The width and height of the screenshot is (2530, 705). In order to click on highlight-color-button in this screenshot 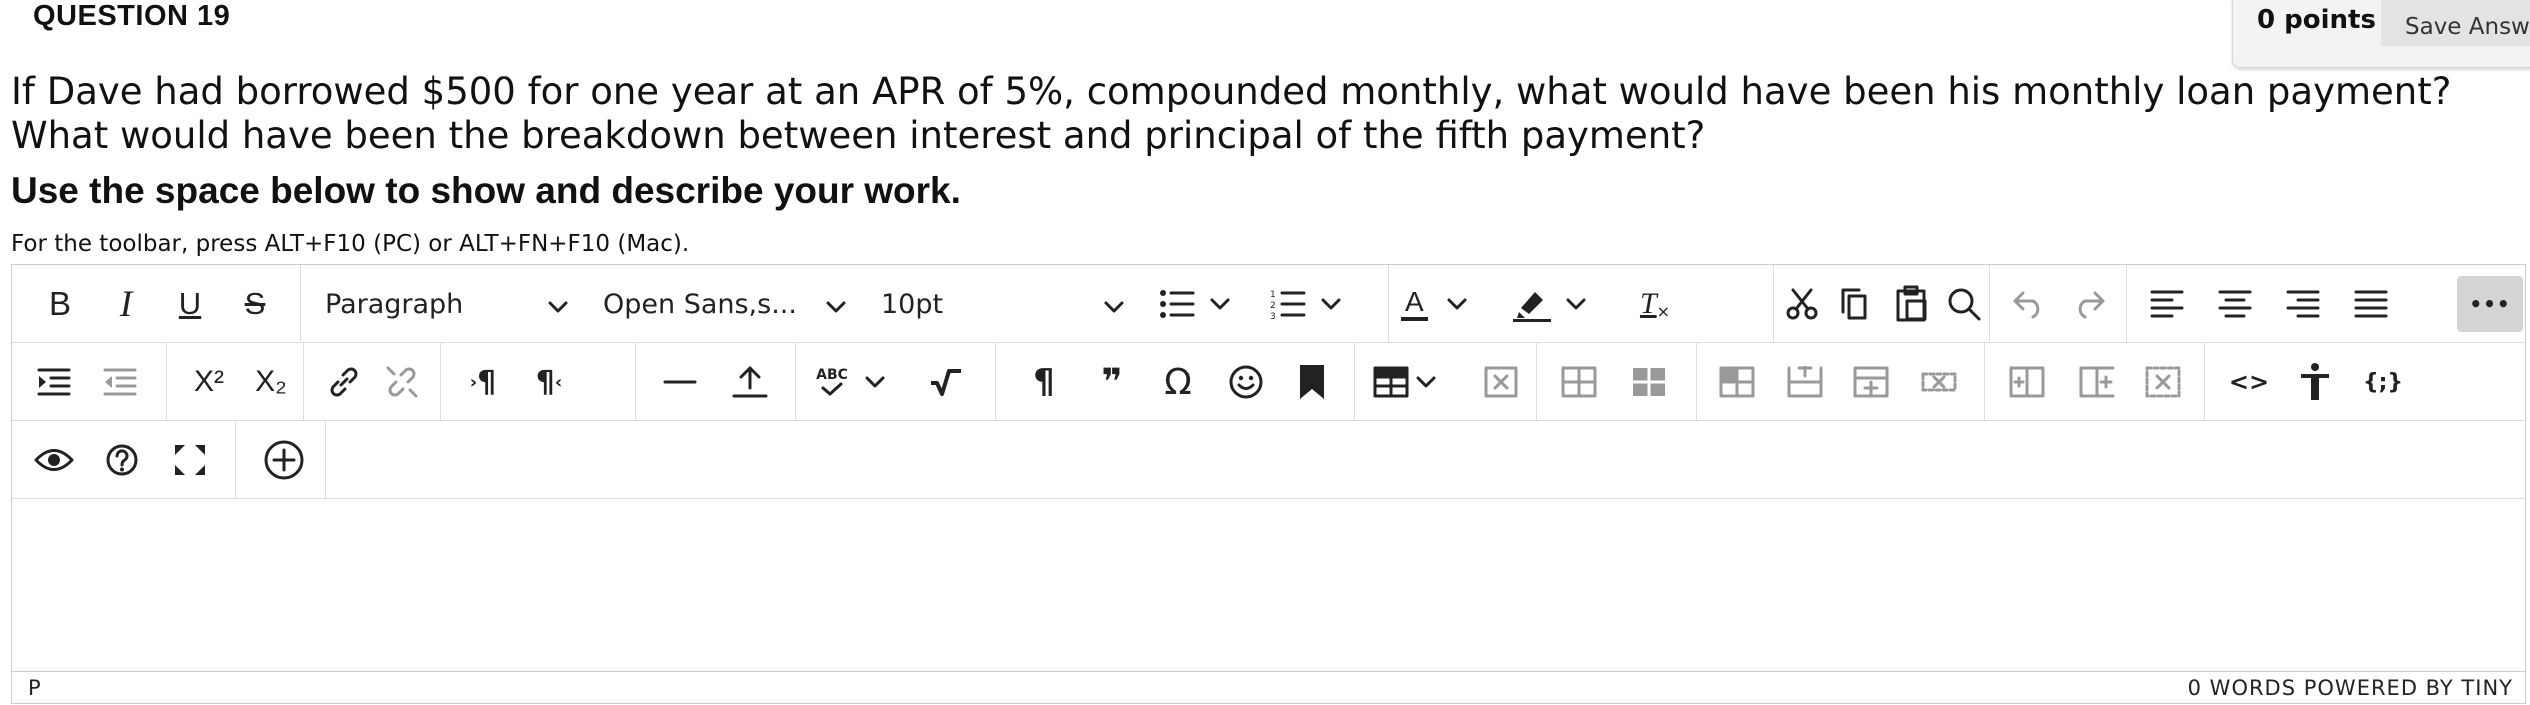, I will do `click(1558, 304)`.